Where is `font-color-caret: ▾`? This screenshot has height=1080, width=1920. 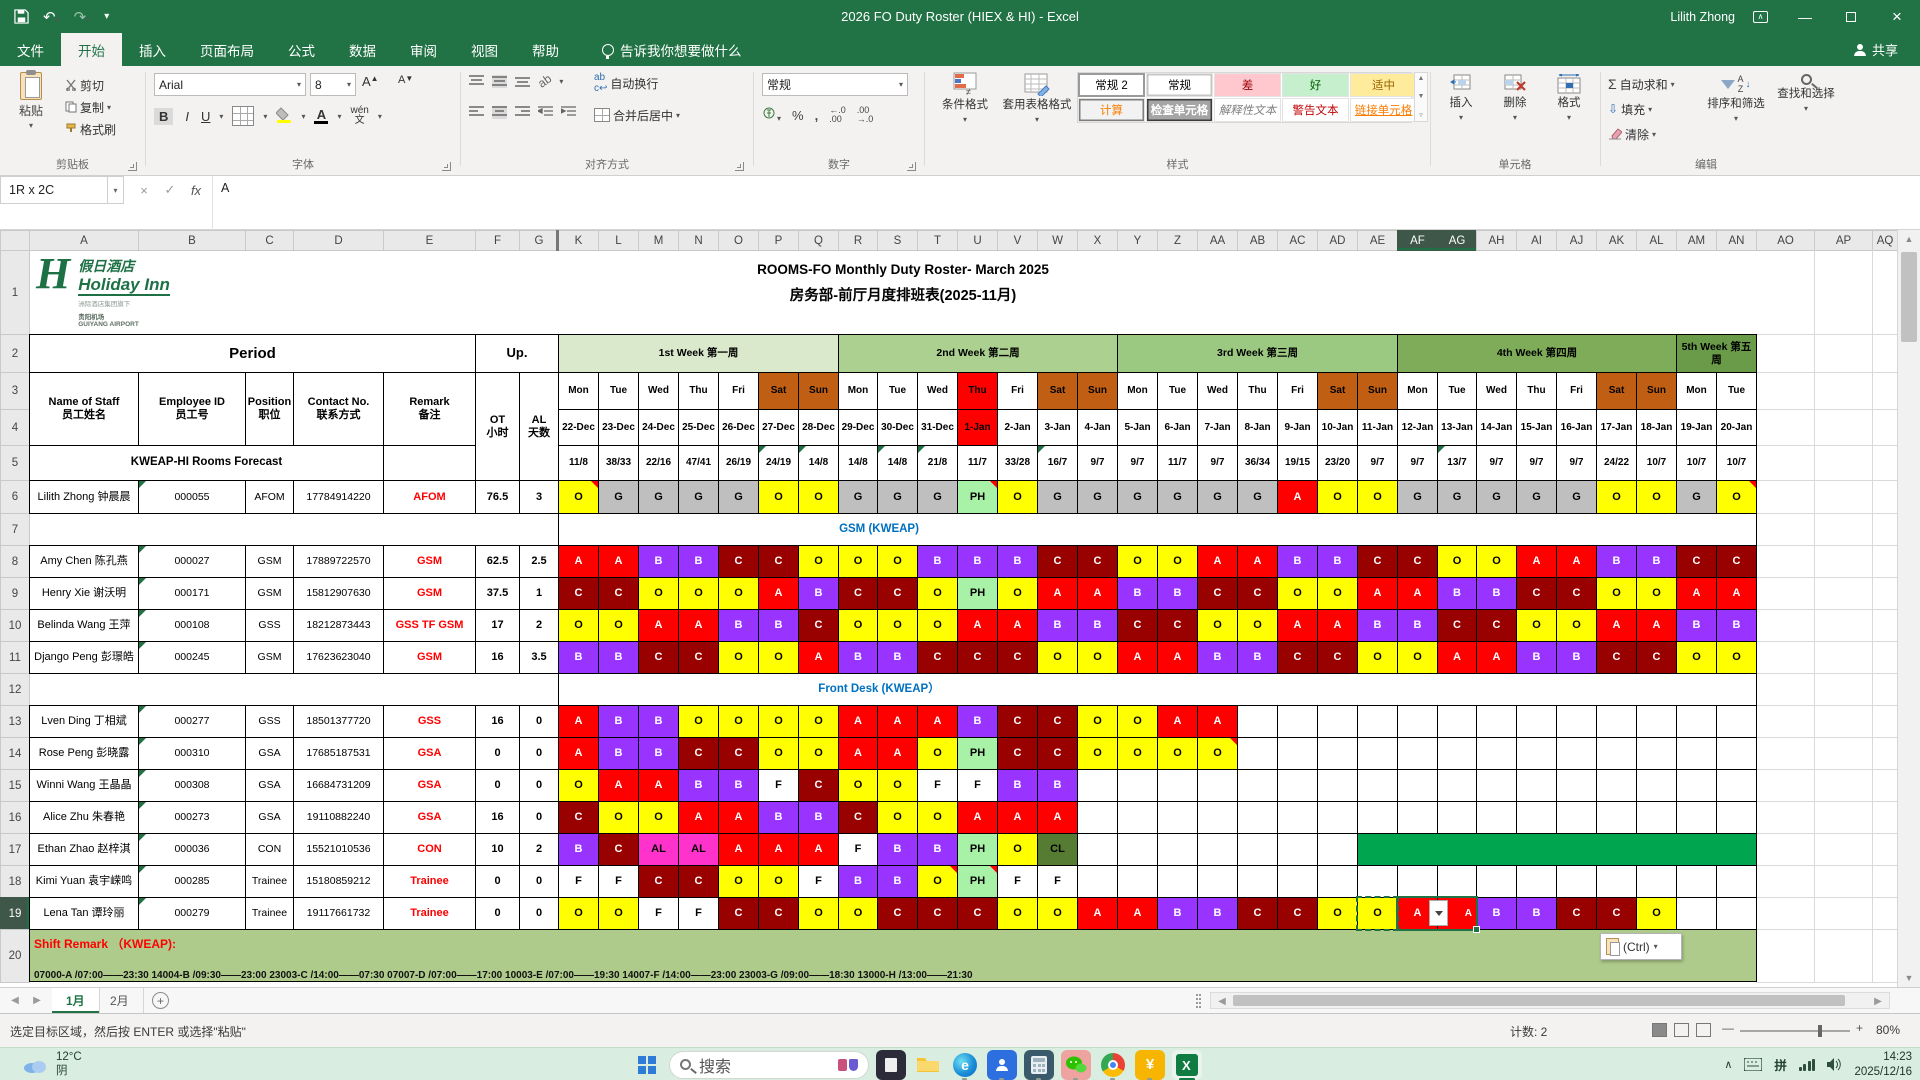
font-color-caret: ▾ is located at coordinates (339, 116).